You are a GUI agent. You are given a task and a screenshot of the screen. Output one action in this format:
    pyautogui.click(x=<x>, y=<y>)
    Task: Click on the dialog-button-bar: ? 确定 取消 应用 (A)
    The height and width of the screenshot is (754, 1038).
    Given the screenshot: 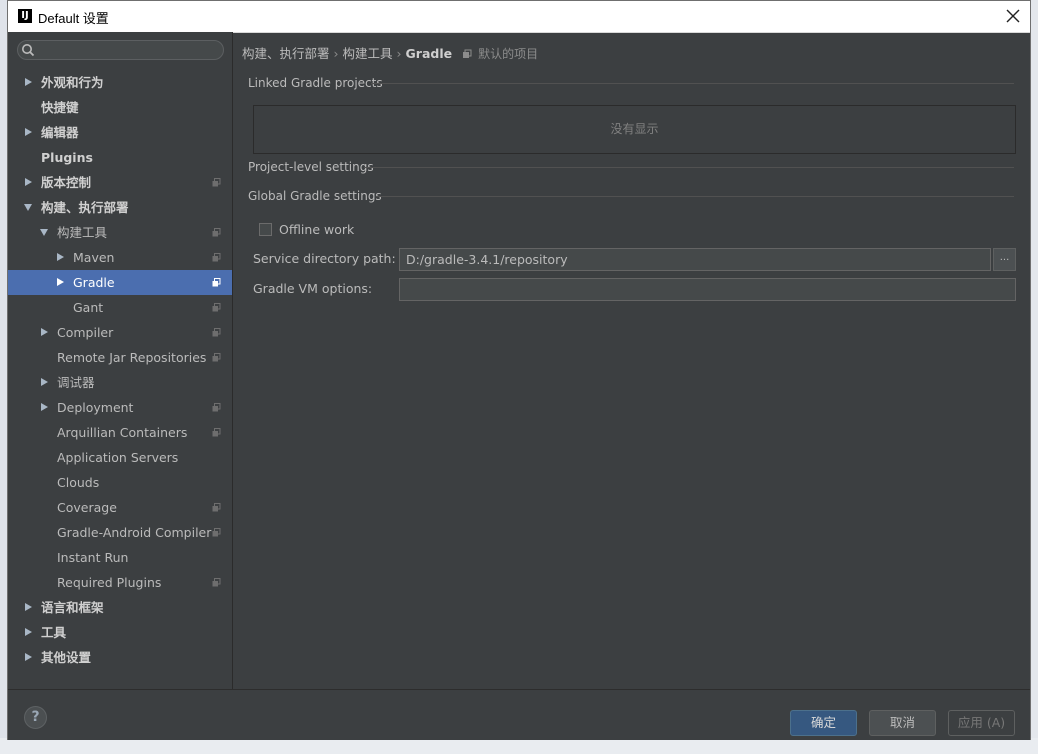 What is the action you would take?
    pyautogui.click(x=519, y=714)
    